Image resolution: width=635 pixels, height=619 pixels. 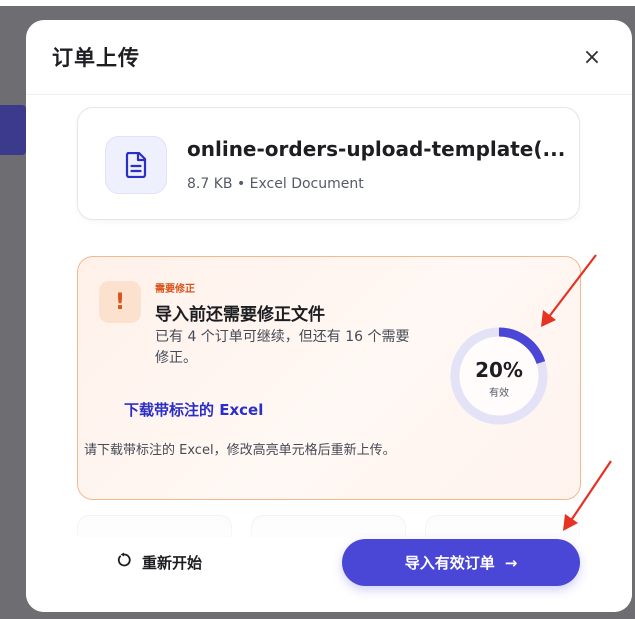 I want to click on warning-description: 已有 4 个订单可继续，但还有 16 个需要修正。, so click(x=282, y=347).